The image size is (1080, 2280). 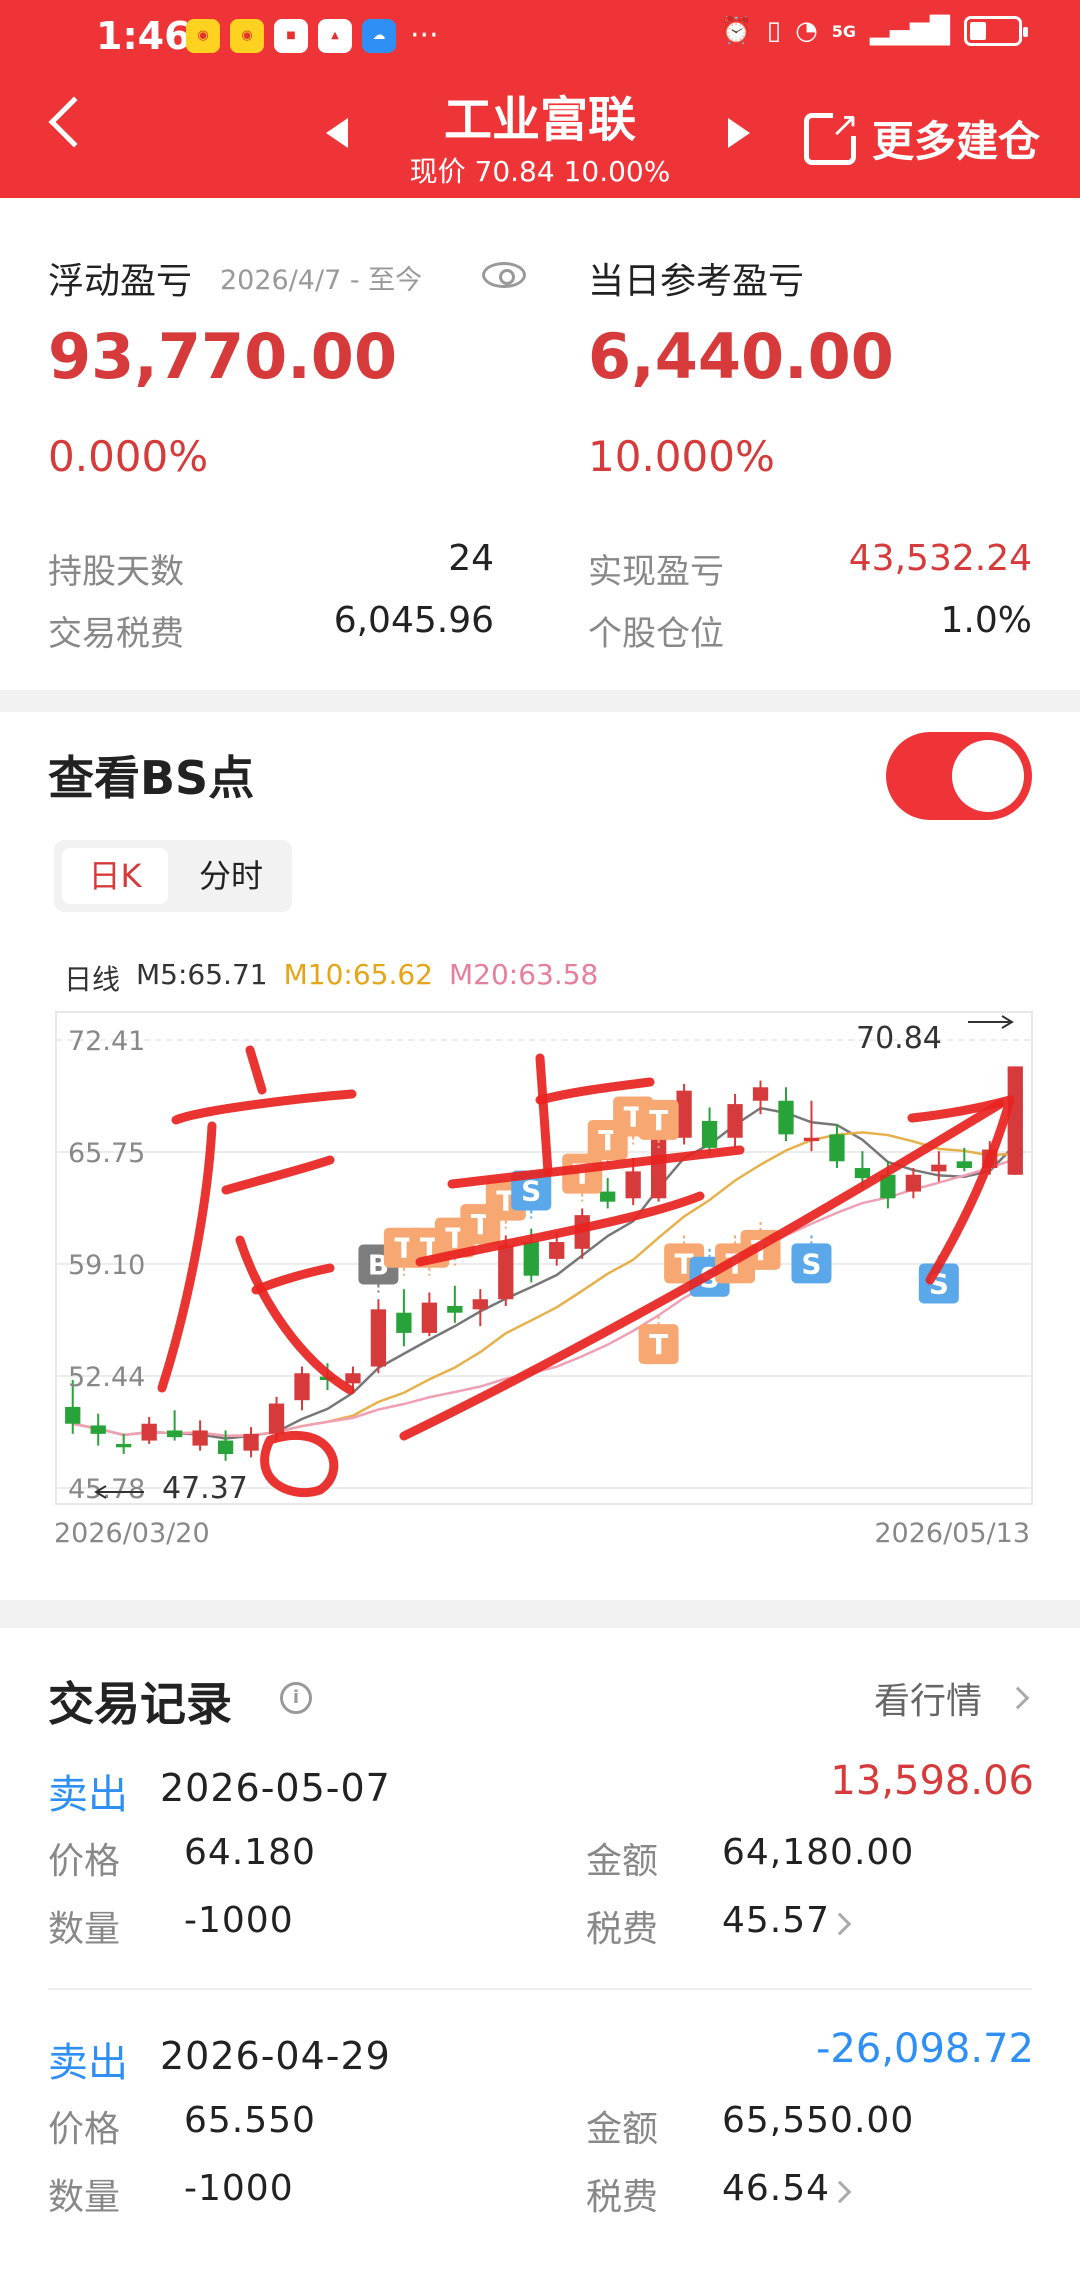 What do you see at coordinates (988, 776) in the screenshot?
I see `toggle-knob` at bounding box center [988, 776].